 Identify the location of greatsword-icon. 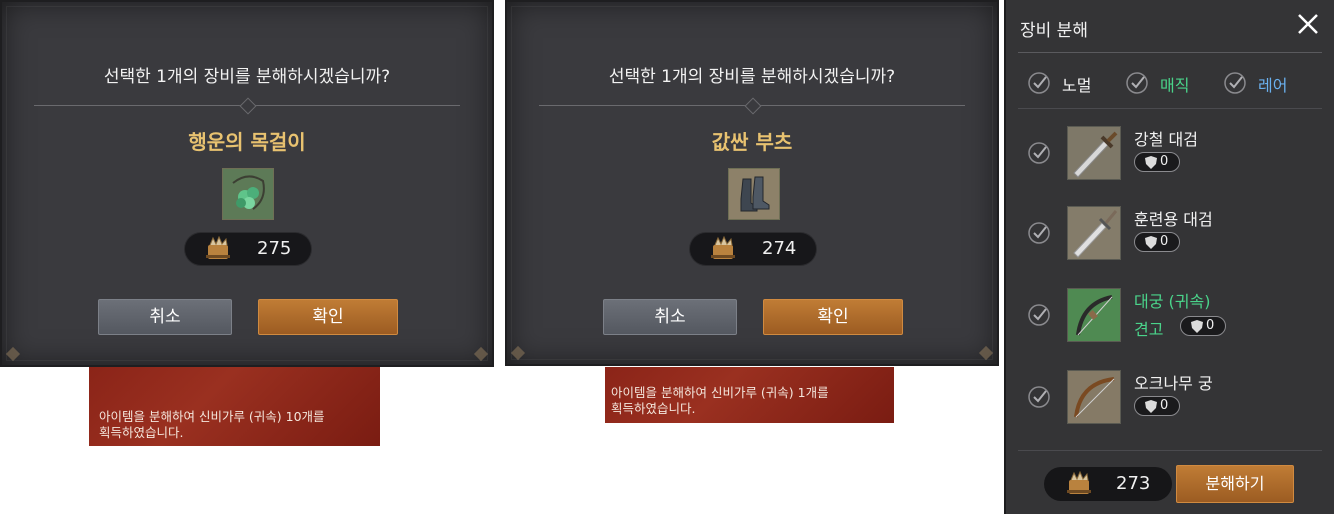
(1094, 153).